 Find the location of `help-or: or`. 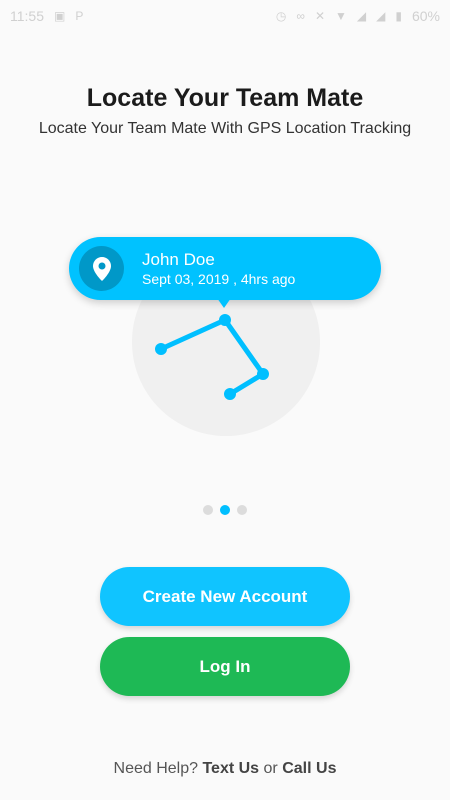

help-or: or is located at coordinates (270, 768).